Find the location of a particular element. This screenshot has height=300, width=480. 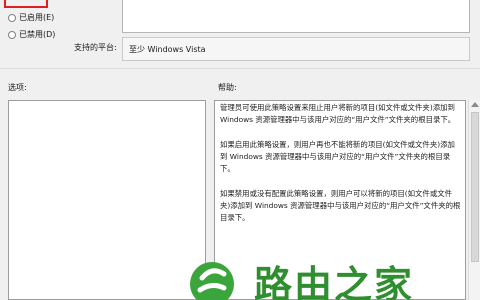

enabled-label: 已启用(E) is located at coordinates (37, 17).